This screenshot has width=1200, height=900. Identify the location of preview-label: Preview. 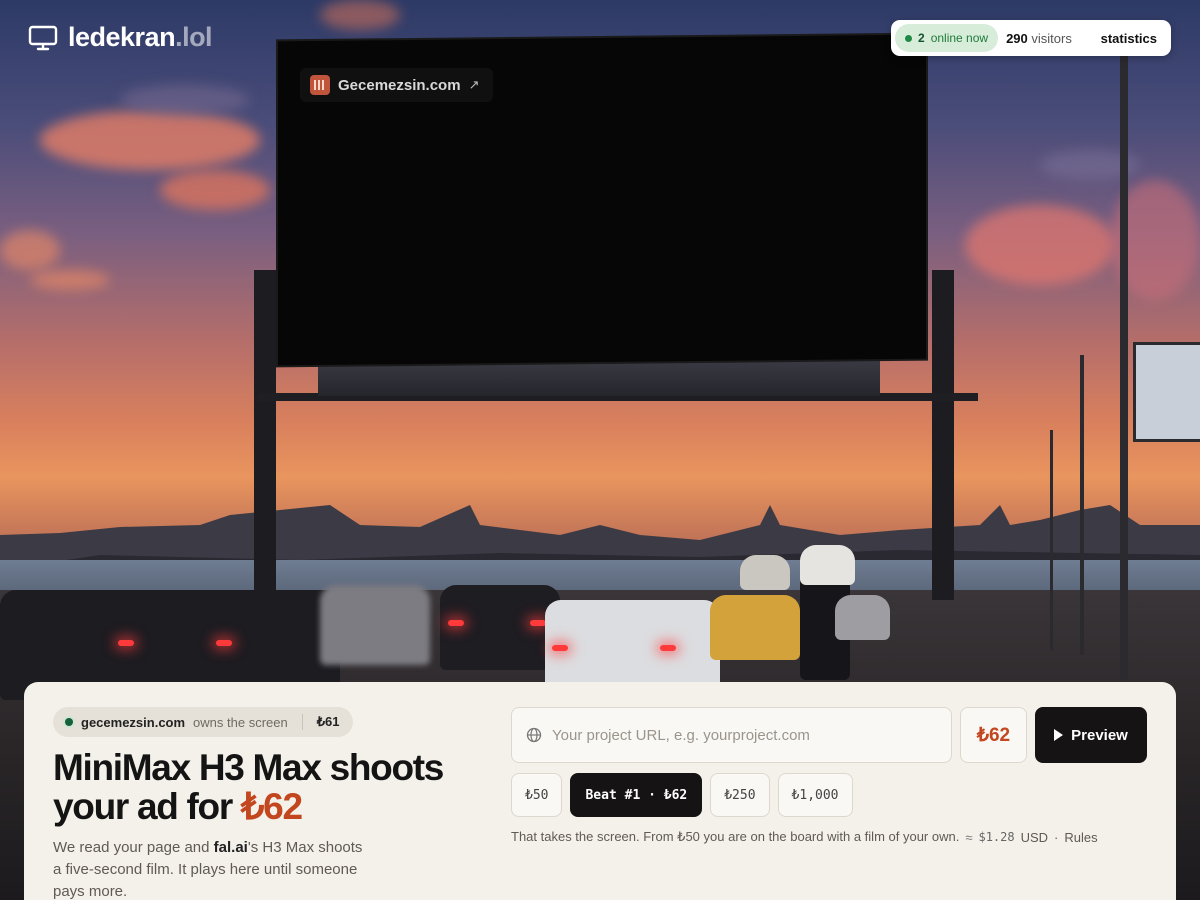
(1099, 735).